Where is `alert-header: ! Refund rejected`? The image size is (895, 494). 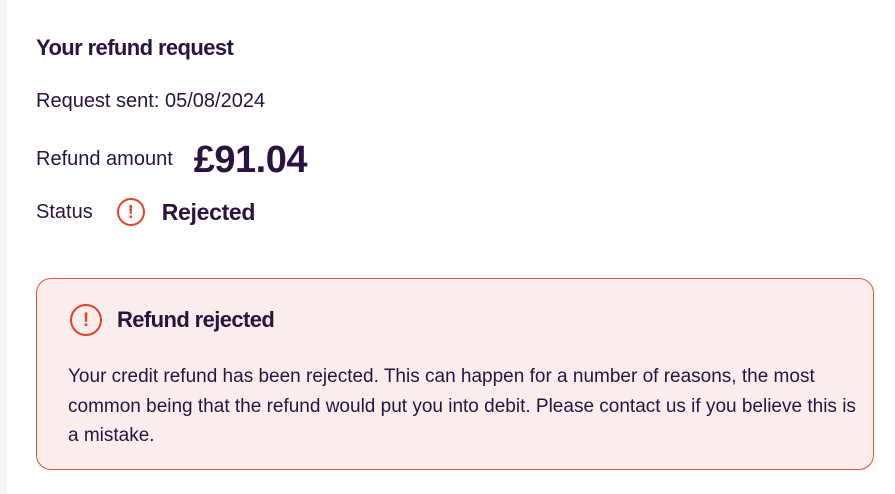
alert-header: ! Refund rejected is located at coordinates (172, 320).